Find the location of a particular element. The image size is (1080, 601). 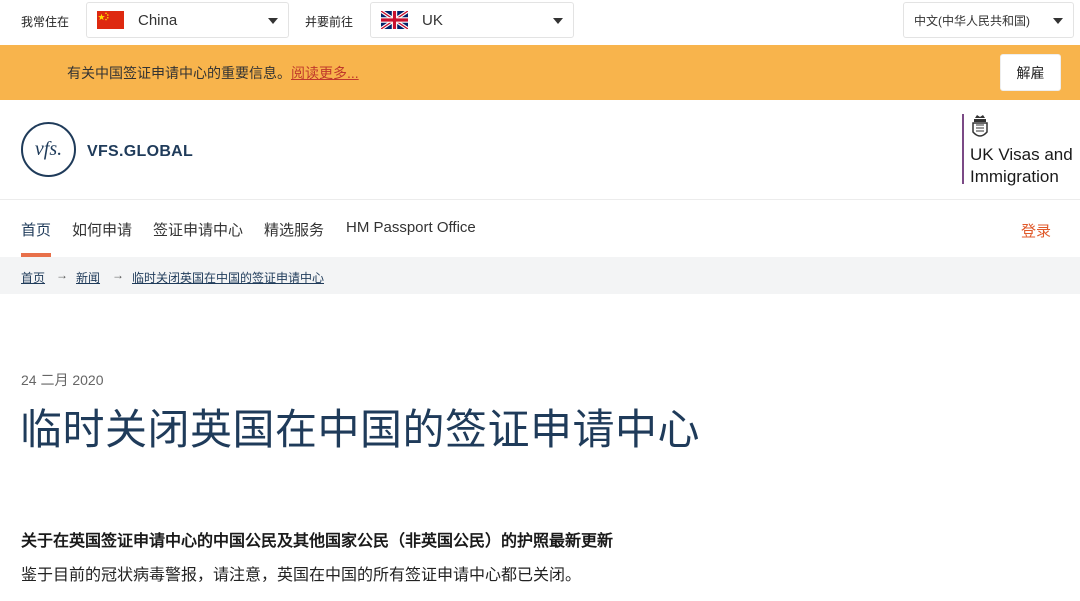

language-value: 中文(中华人民共和国) is located at coordinates (972, 20).